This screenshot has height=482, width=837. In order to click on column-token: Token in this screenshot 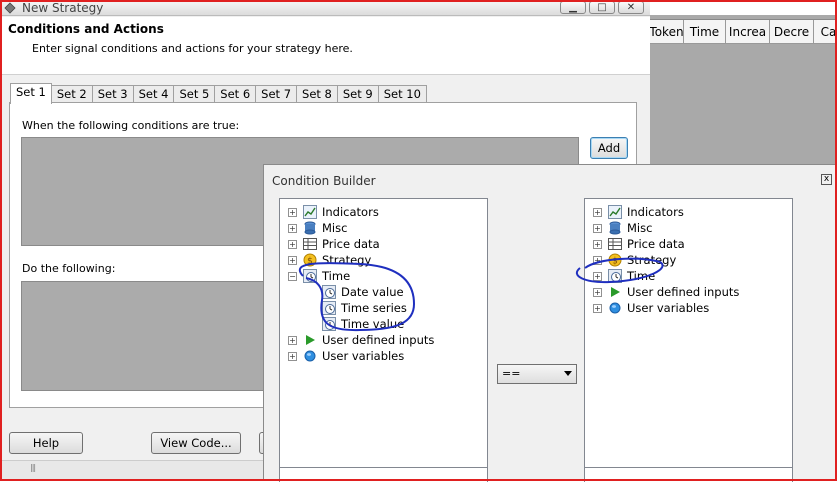, I will do `click(666, 32)`.